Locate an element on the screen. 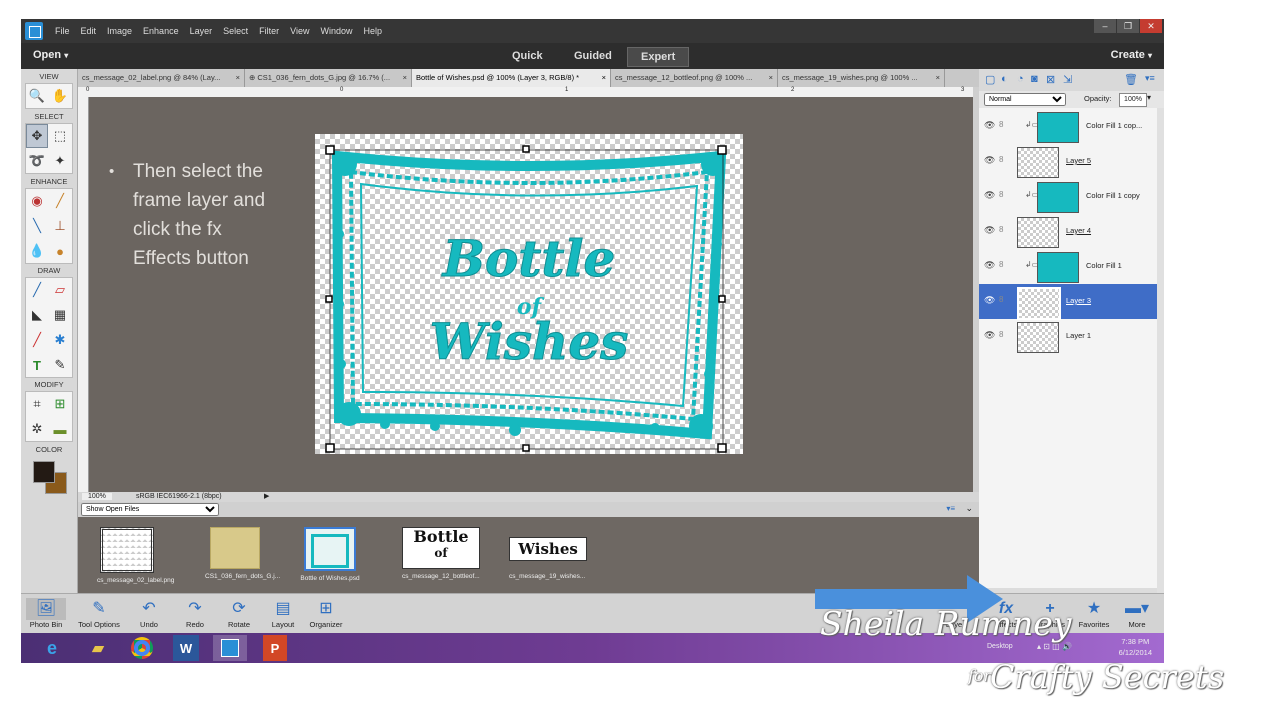 The image size is (1280, 720). layer-row: 👁 8 Layer 5 is located at coordinates (1068, 161).